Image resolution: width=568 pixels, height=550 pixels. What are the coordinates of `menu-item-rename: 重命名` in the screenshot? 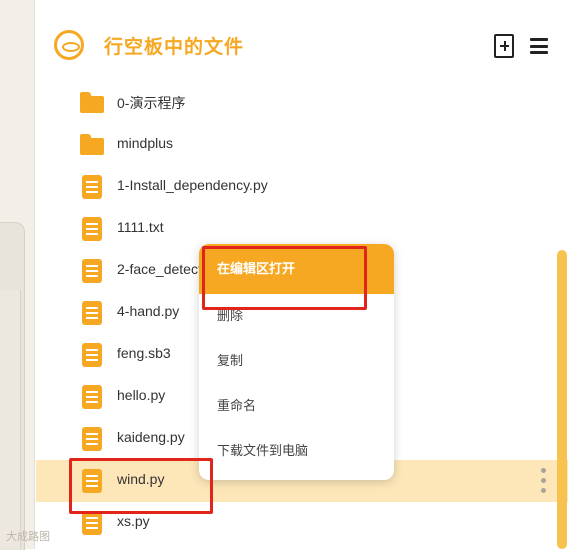 It's located at (296, 406).